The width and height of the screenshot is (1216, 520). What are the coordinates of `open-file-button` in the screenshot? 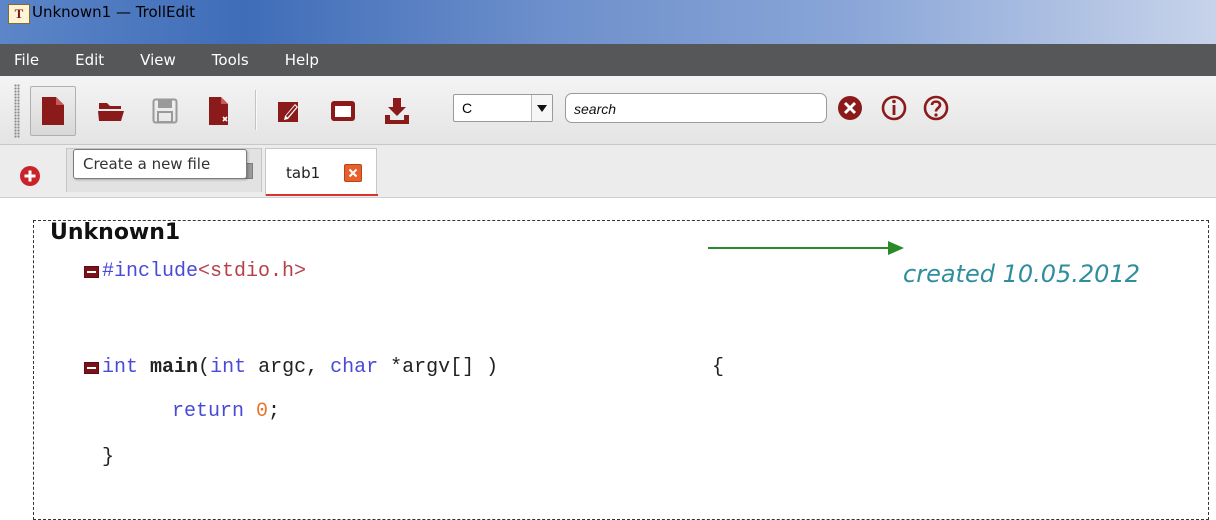 It's located at (111, 111).